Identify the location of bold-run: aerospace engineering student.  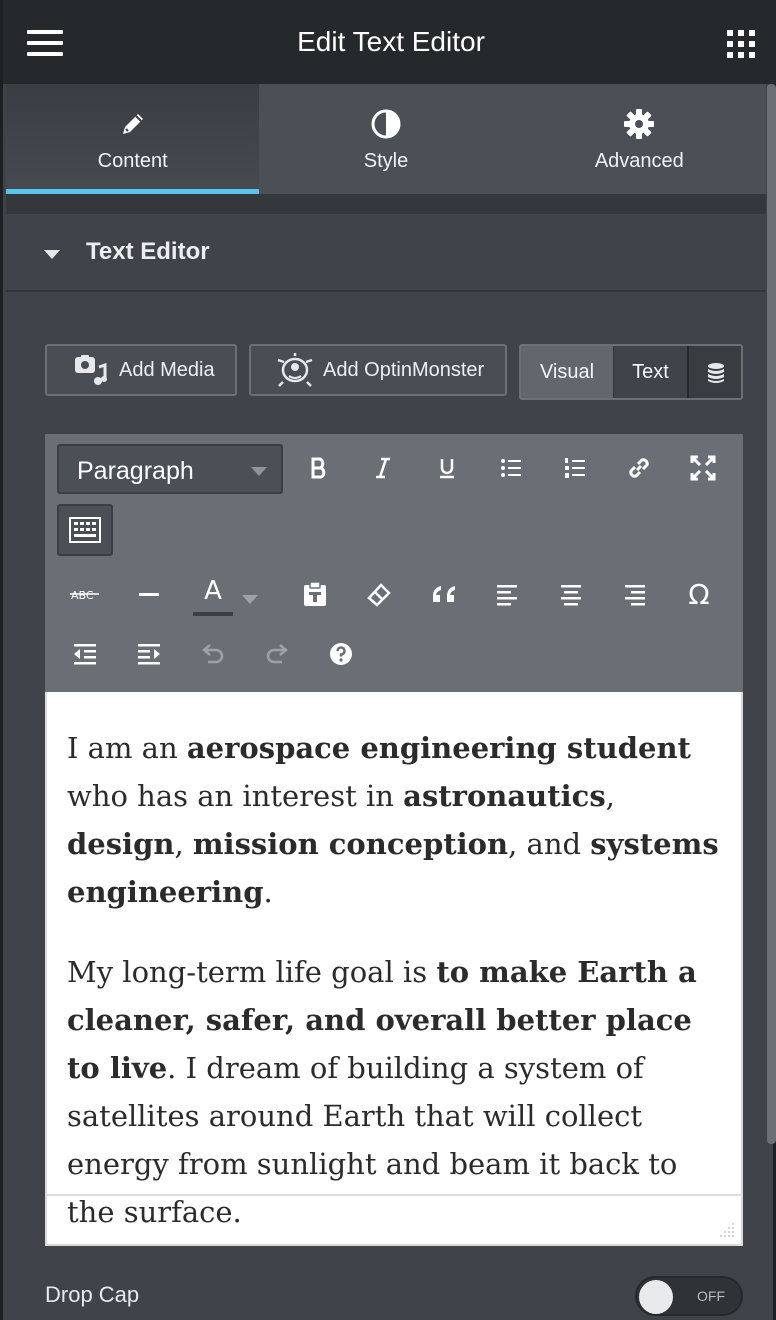
(438, 748).